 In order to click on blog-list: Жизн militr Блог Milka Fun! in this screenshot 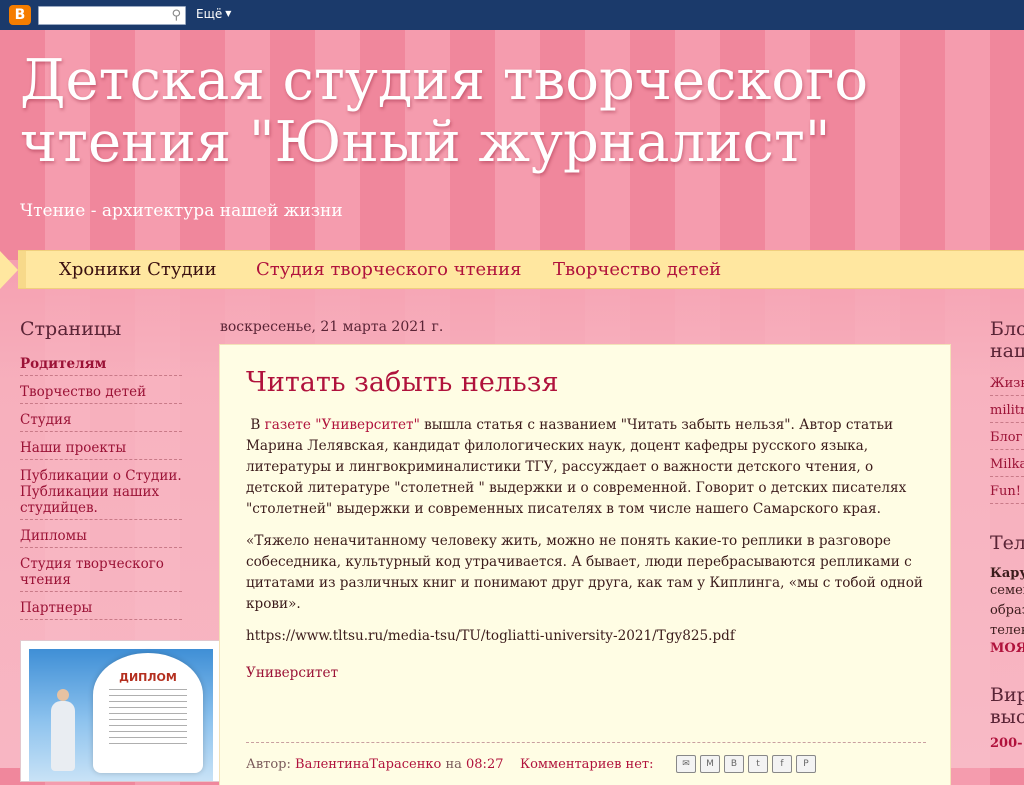, I will do `click(1007, 439)`.